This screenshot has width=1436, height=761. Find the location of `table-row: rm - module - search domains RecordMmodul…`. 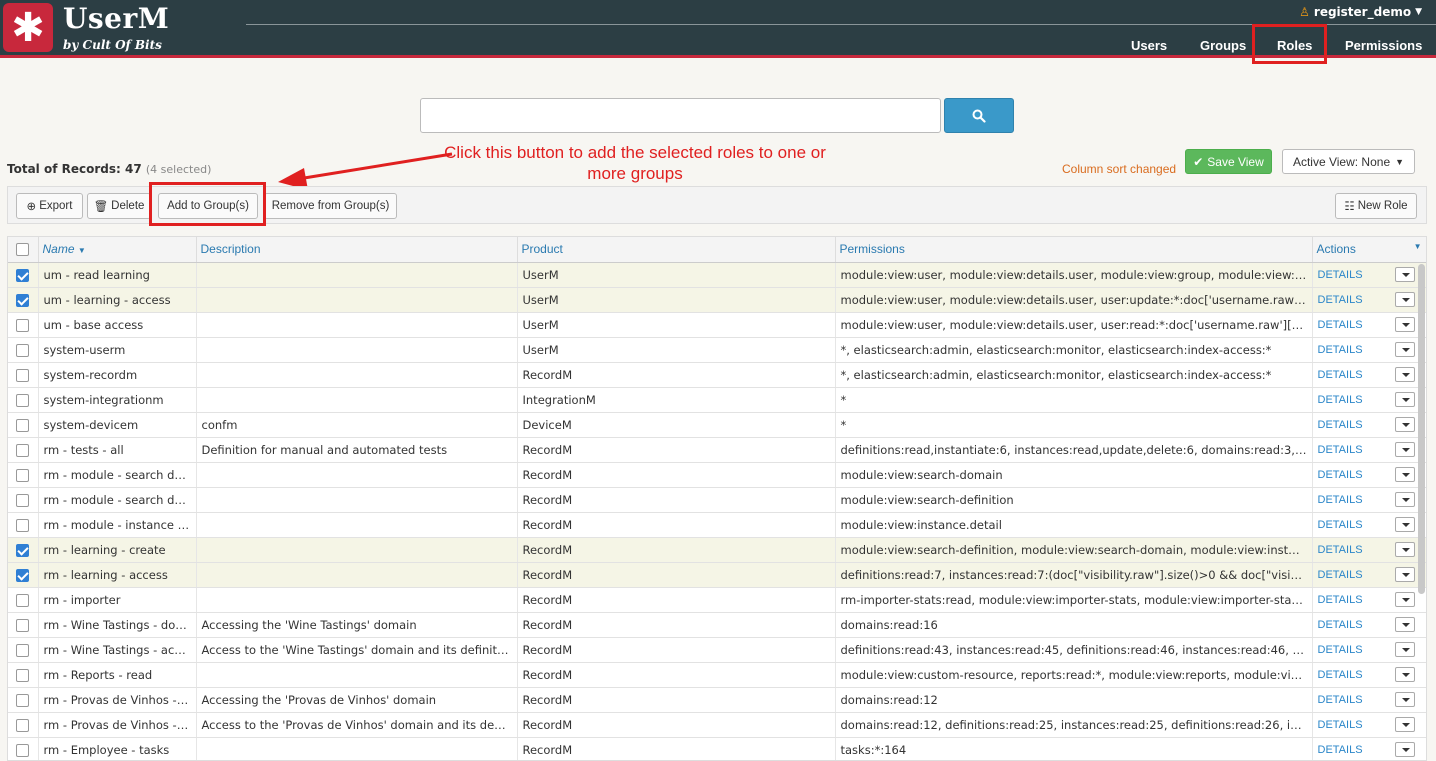

table-row: rm - module - search domains RecordMmodul… is located at coordinates (717, 475).